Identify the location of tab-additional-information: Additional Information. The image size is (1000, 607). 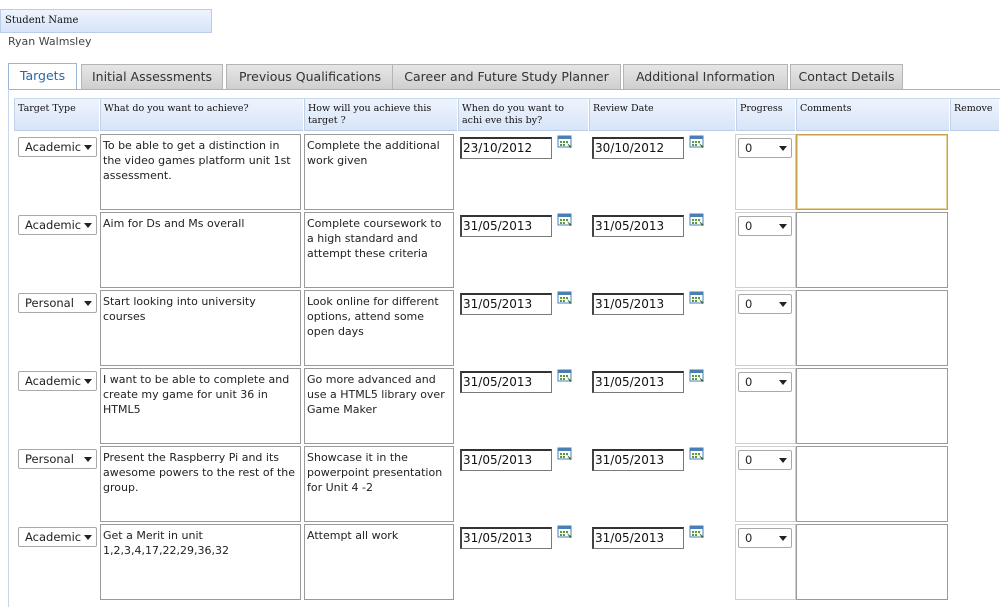
(705, 76).